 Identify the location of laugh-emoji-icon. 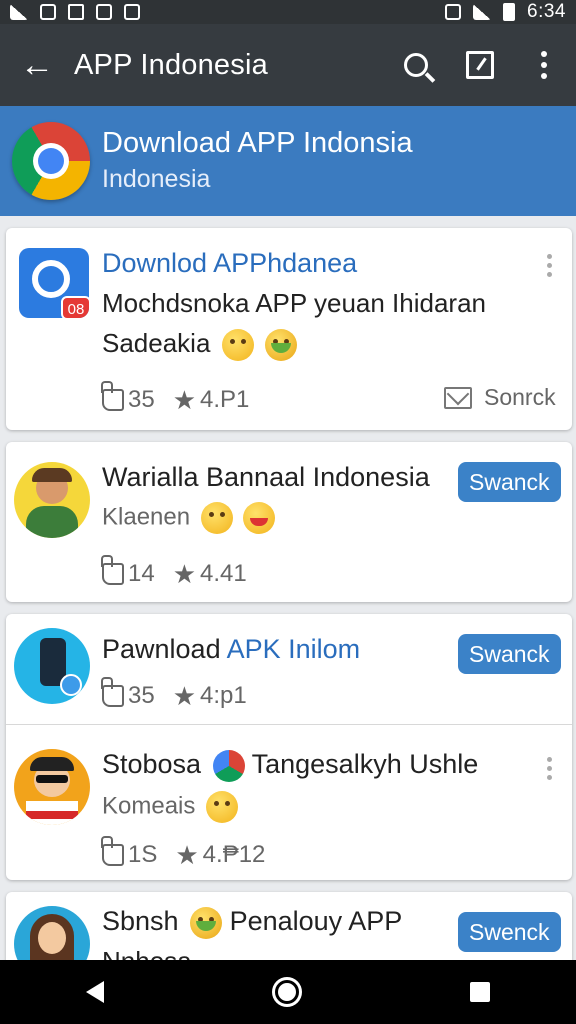
(259, 518).